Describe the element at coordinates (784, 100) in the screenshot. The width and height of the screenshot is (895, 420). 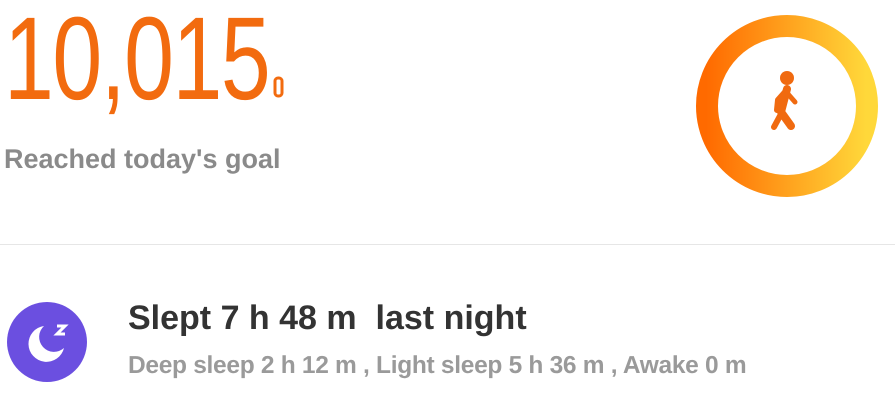
I see `walking-icon` at that location.